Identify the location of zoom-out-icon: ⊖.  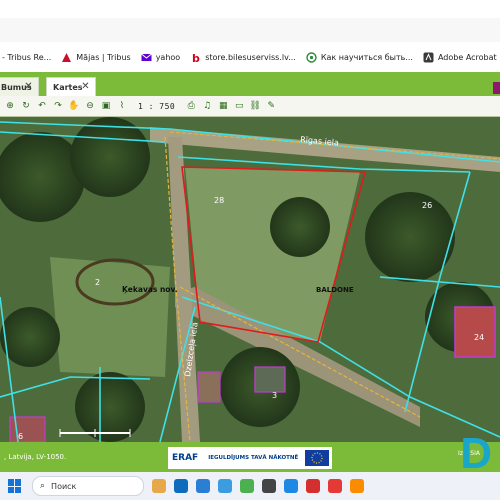
(90, 106).